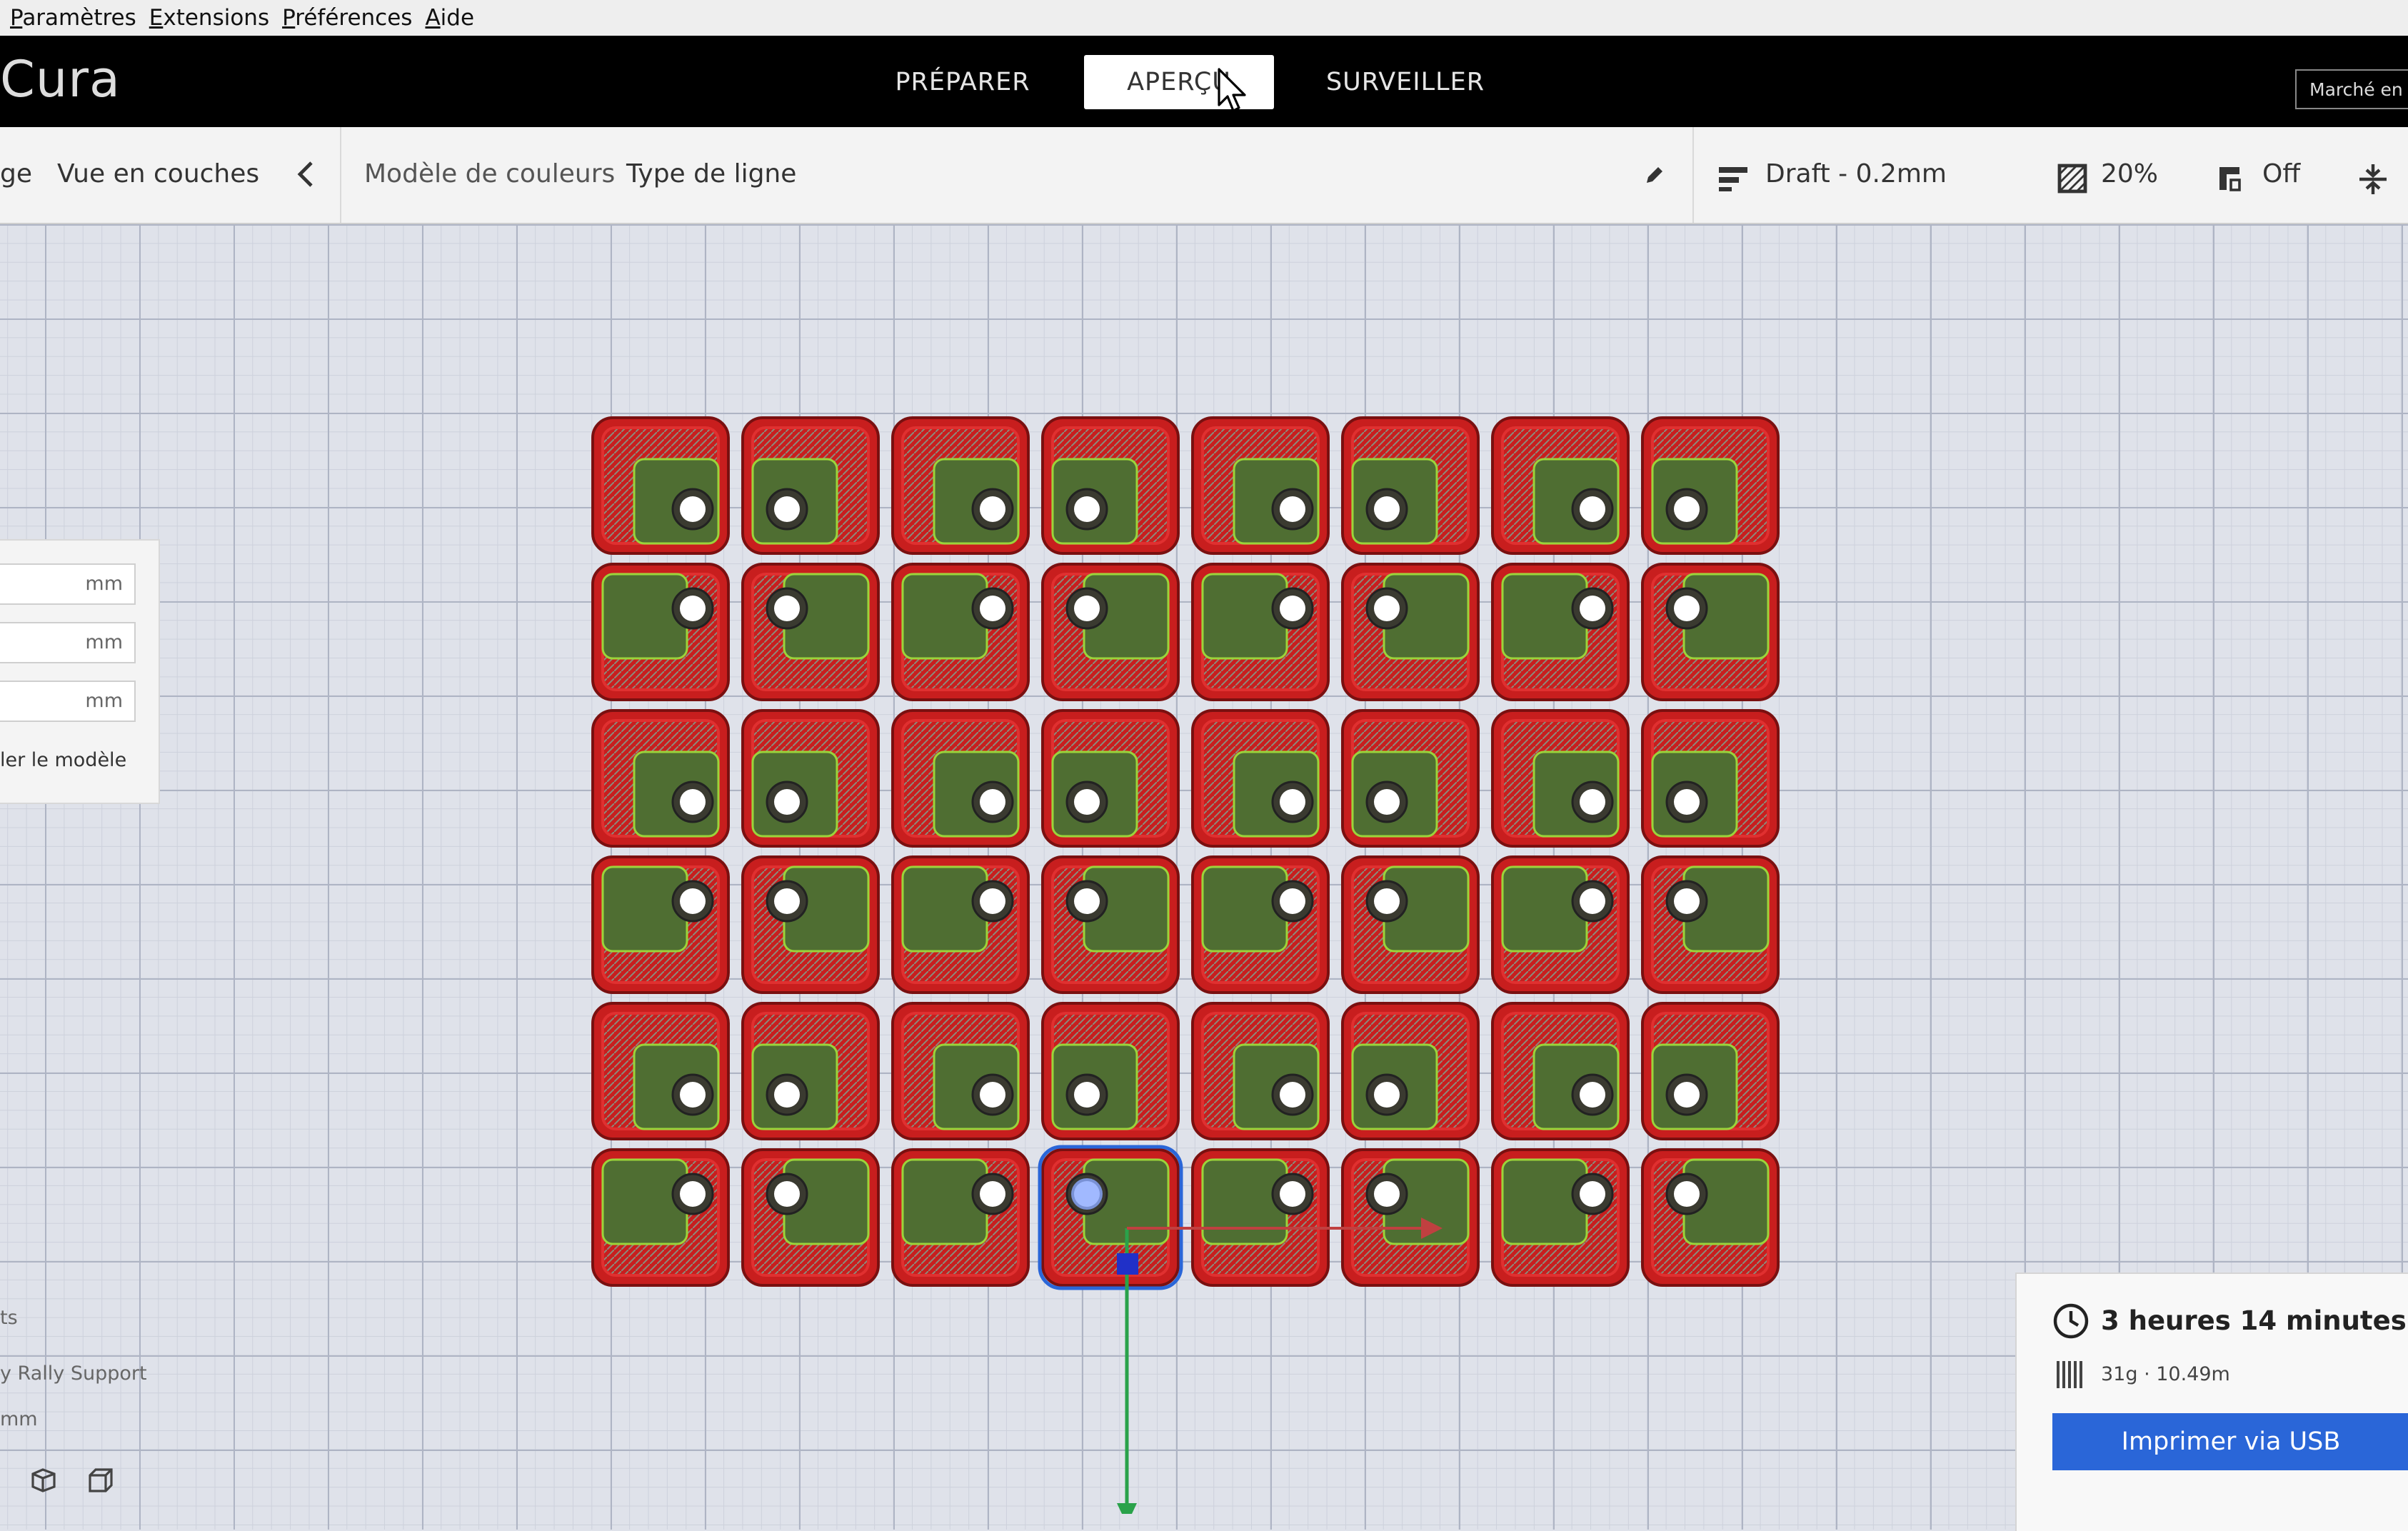  Describe the element at coordinates (68, 584) in the screenshot. I see `scale-x-field: mm` at that location.